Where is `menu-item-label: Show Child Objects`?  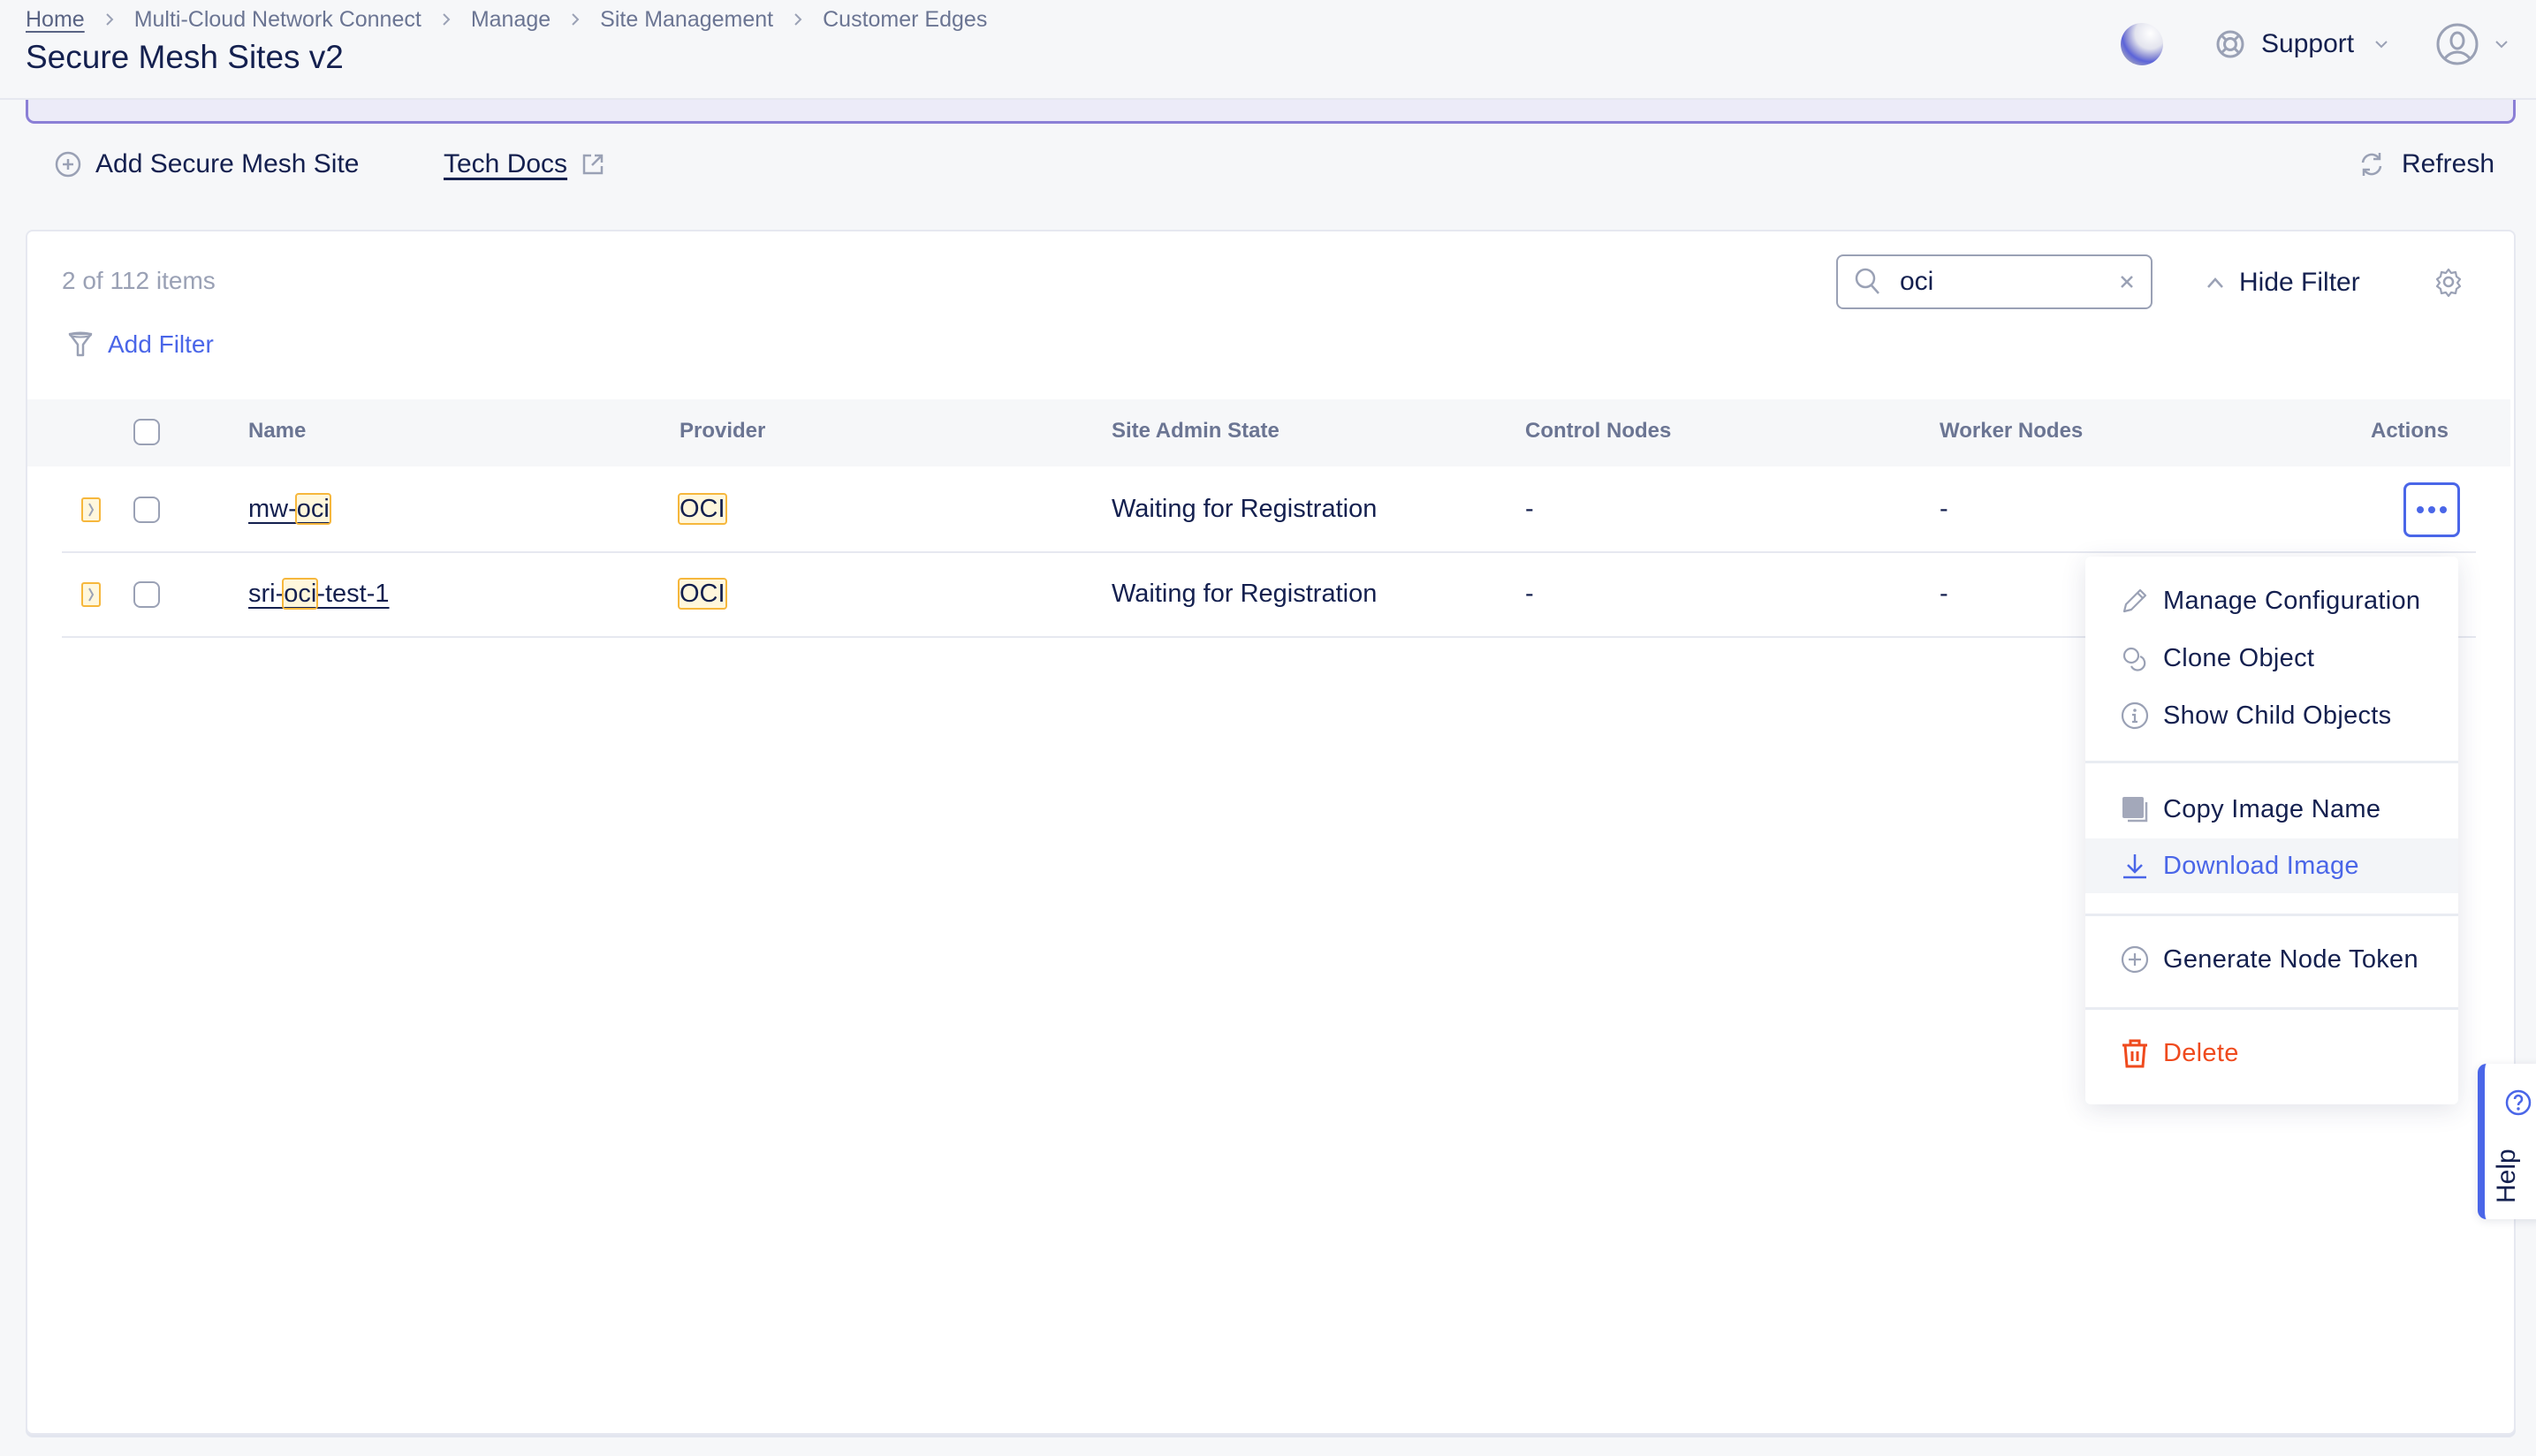
menu-item-label: Show Child Objects is located at coordinates (2278, 715).